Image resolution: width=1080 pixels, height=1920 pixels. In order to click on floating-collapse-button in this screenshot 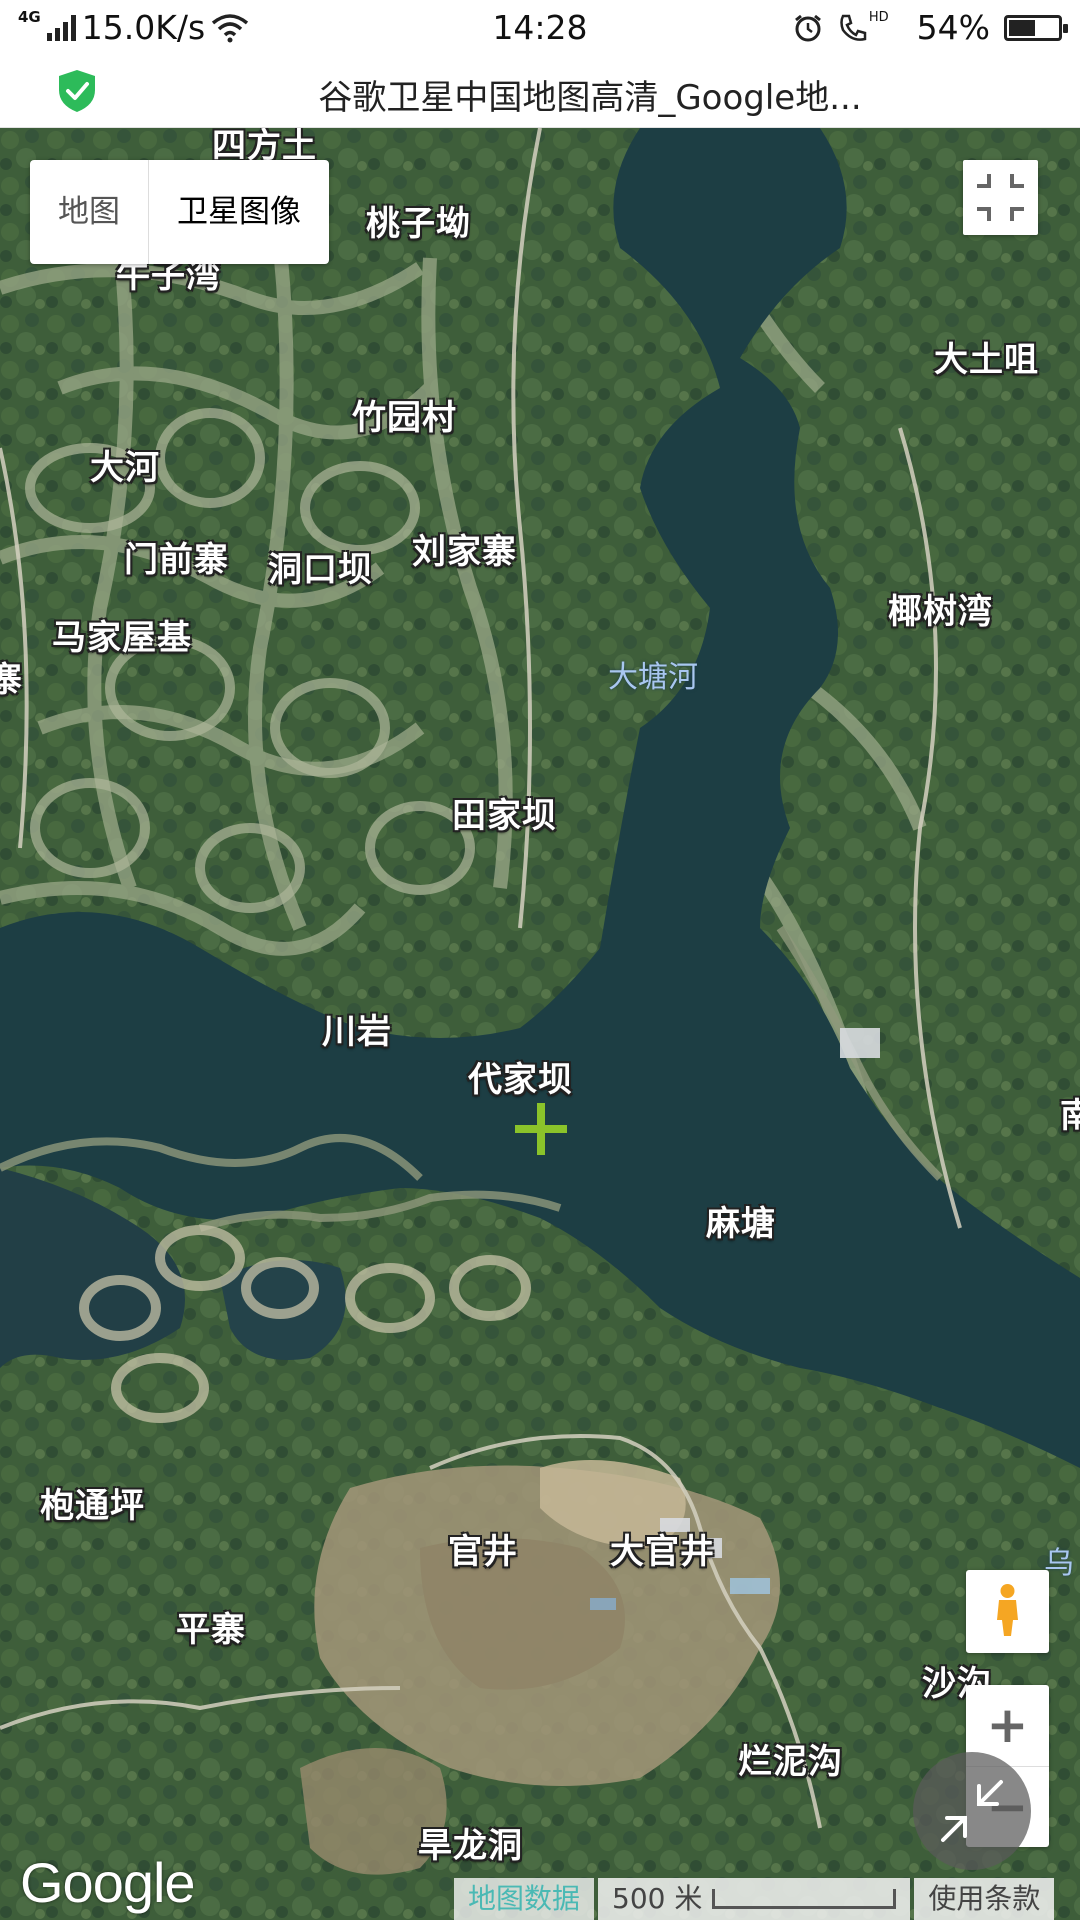, I will do `click(972, 1811)`.